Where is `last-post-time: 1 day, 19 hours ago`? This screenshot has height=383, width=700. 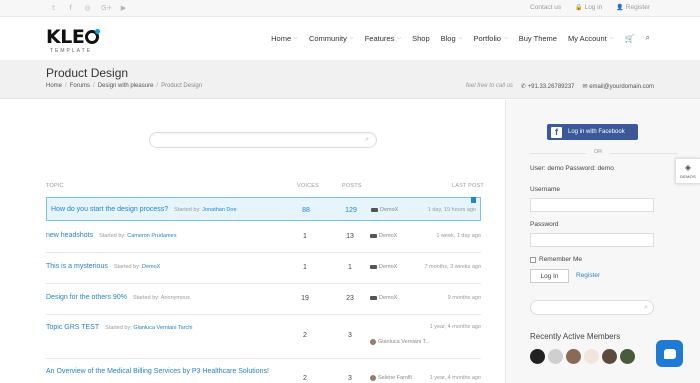 last-post-time: 1 day, 19 hours ago is located at coordinates (452, 210).